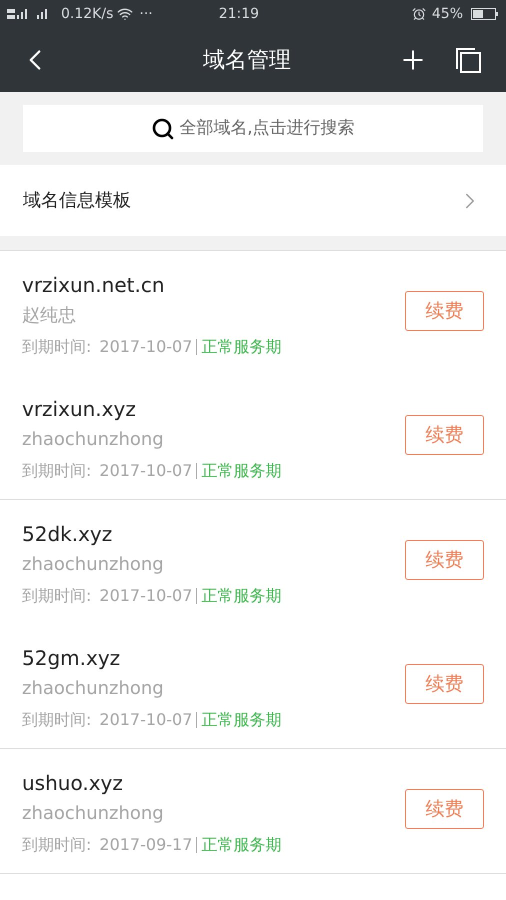 This screenshot has width=506, height=900. What do you see at coordinates (145, 845) in the screenshot?
I see `expiry-date: 2017-09-17` at bounding box center [145, 845].